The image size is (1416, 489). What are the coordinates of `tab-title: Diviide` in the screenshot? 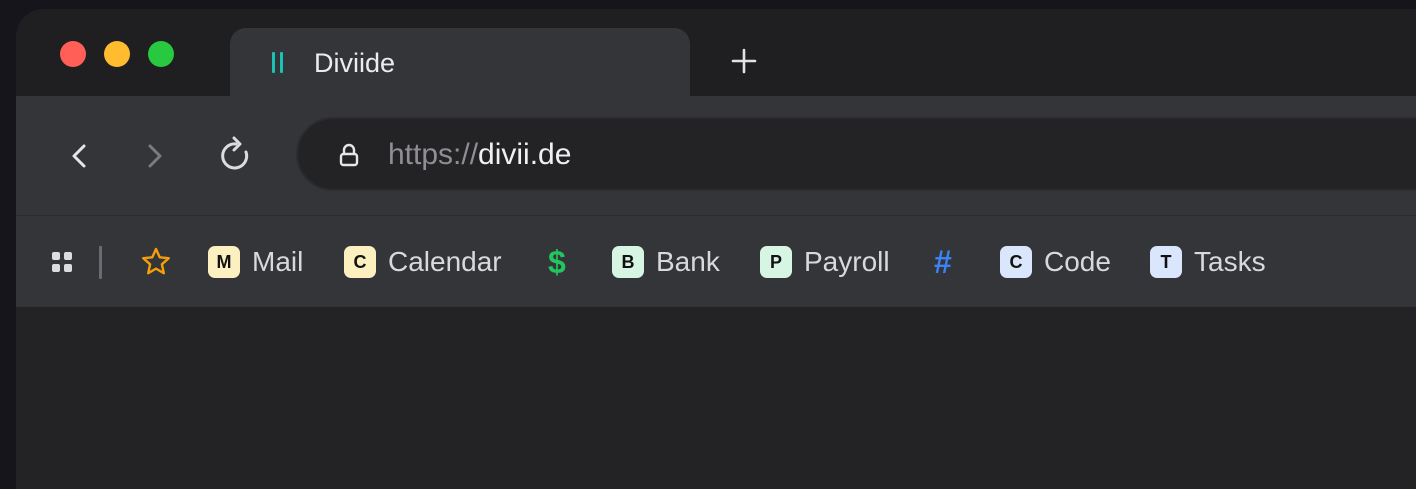 It's located at (355, 63).